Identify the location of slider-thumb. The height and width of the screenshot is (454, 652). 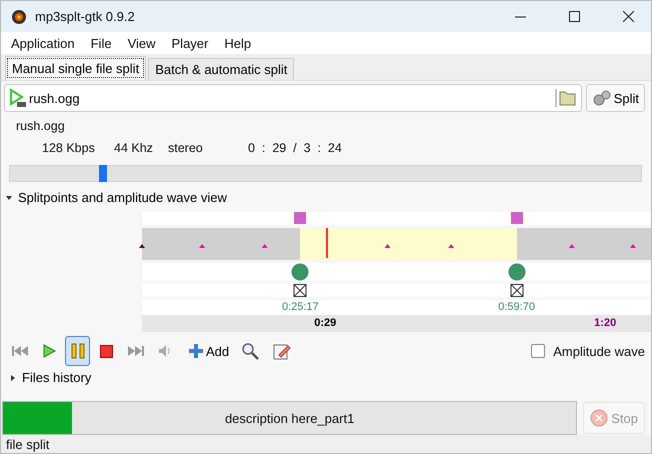
(103, 173).